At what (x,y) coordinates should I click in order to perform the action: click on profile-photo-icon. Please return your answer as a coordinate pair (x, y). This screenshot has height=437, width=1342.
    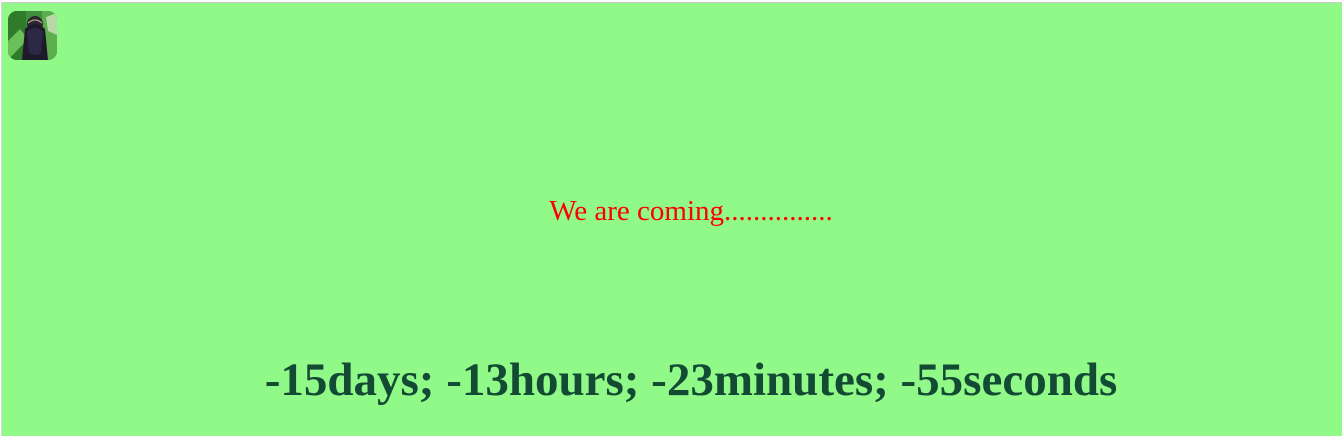
    Looking at the image, I should click on (32, 35).